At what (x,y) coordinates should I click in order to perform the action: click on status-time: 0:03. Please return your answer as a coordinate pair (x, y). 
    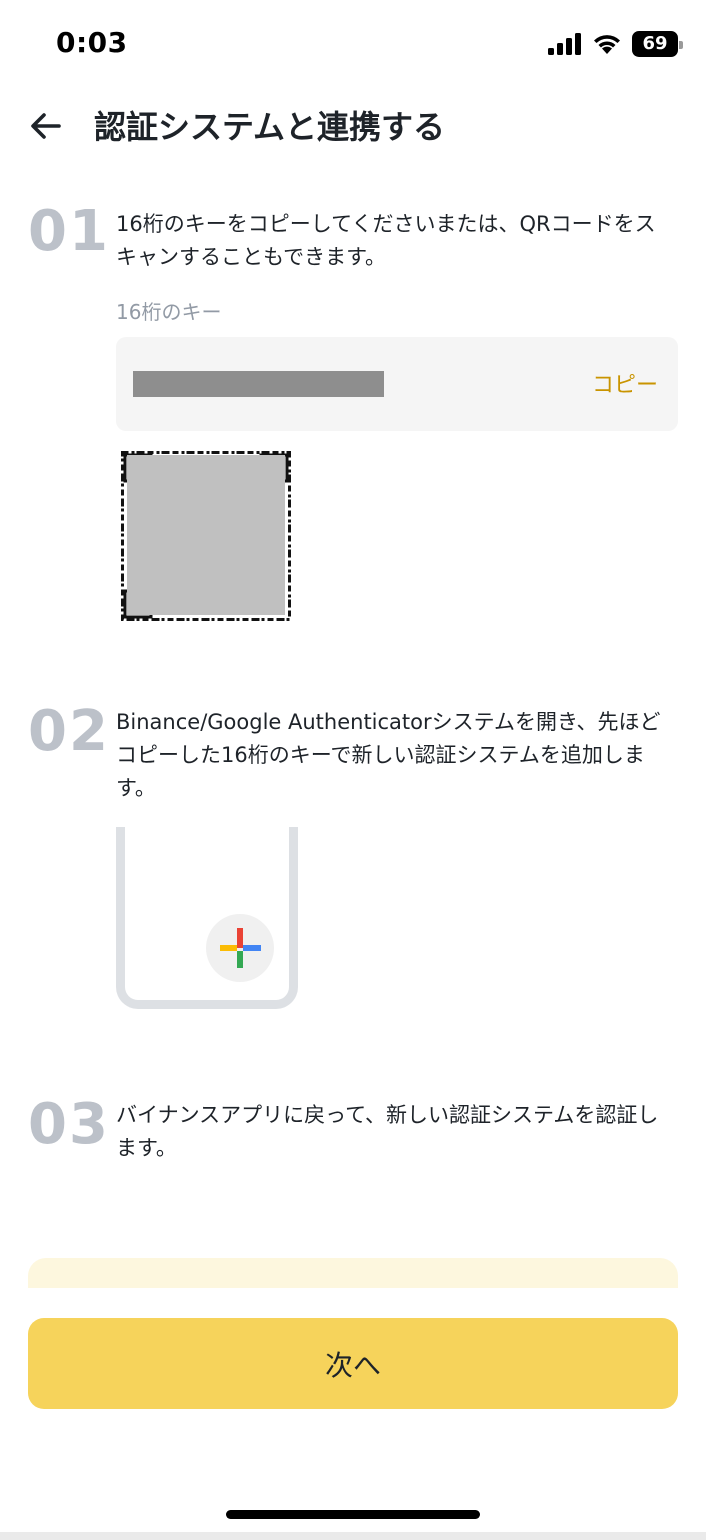
    Looking at the image, I should click on (92, 42).